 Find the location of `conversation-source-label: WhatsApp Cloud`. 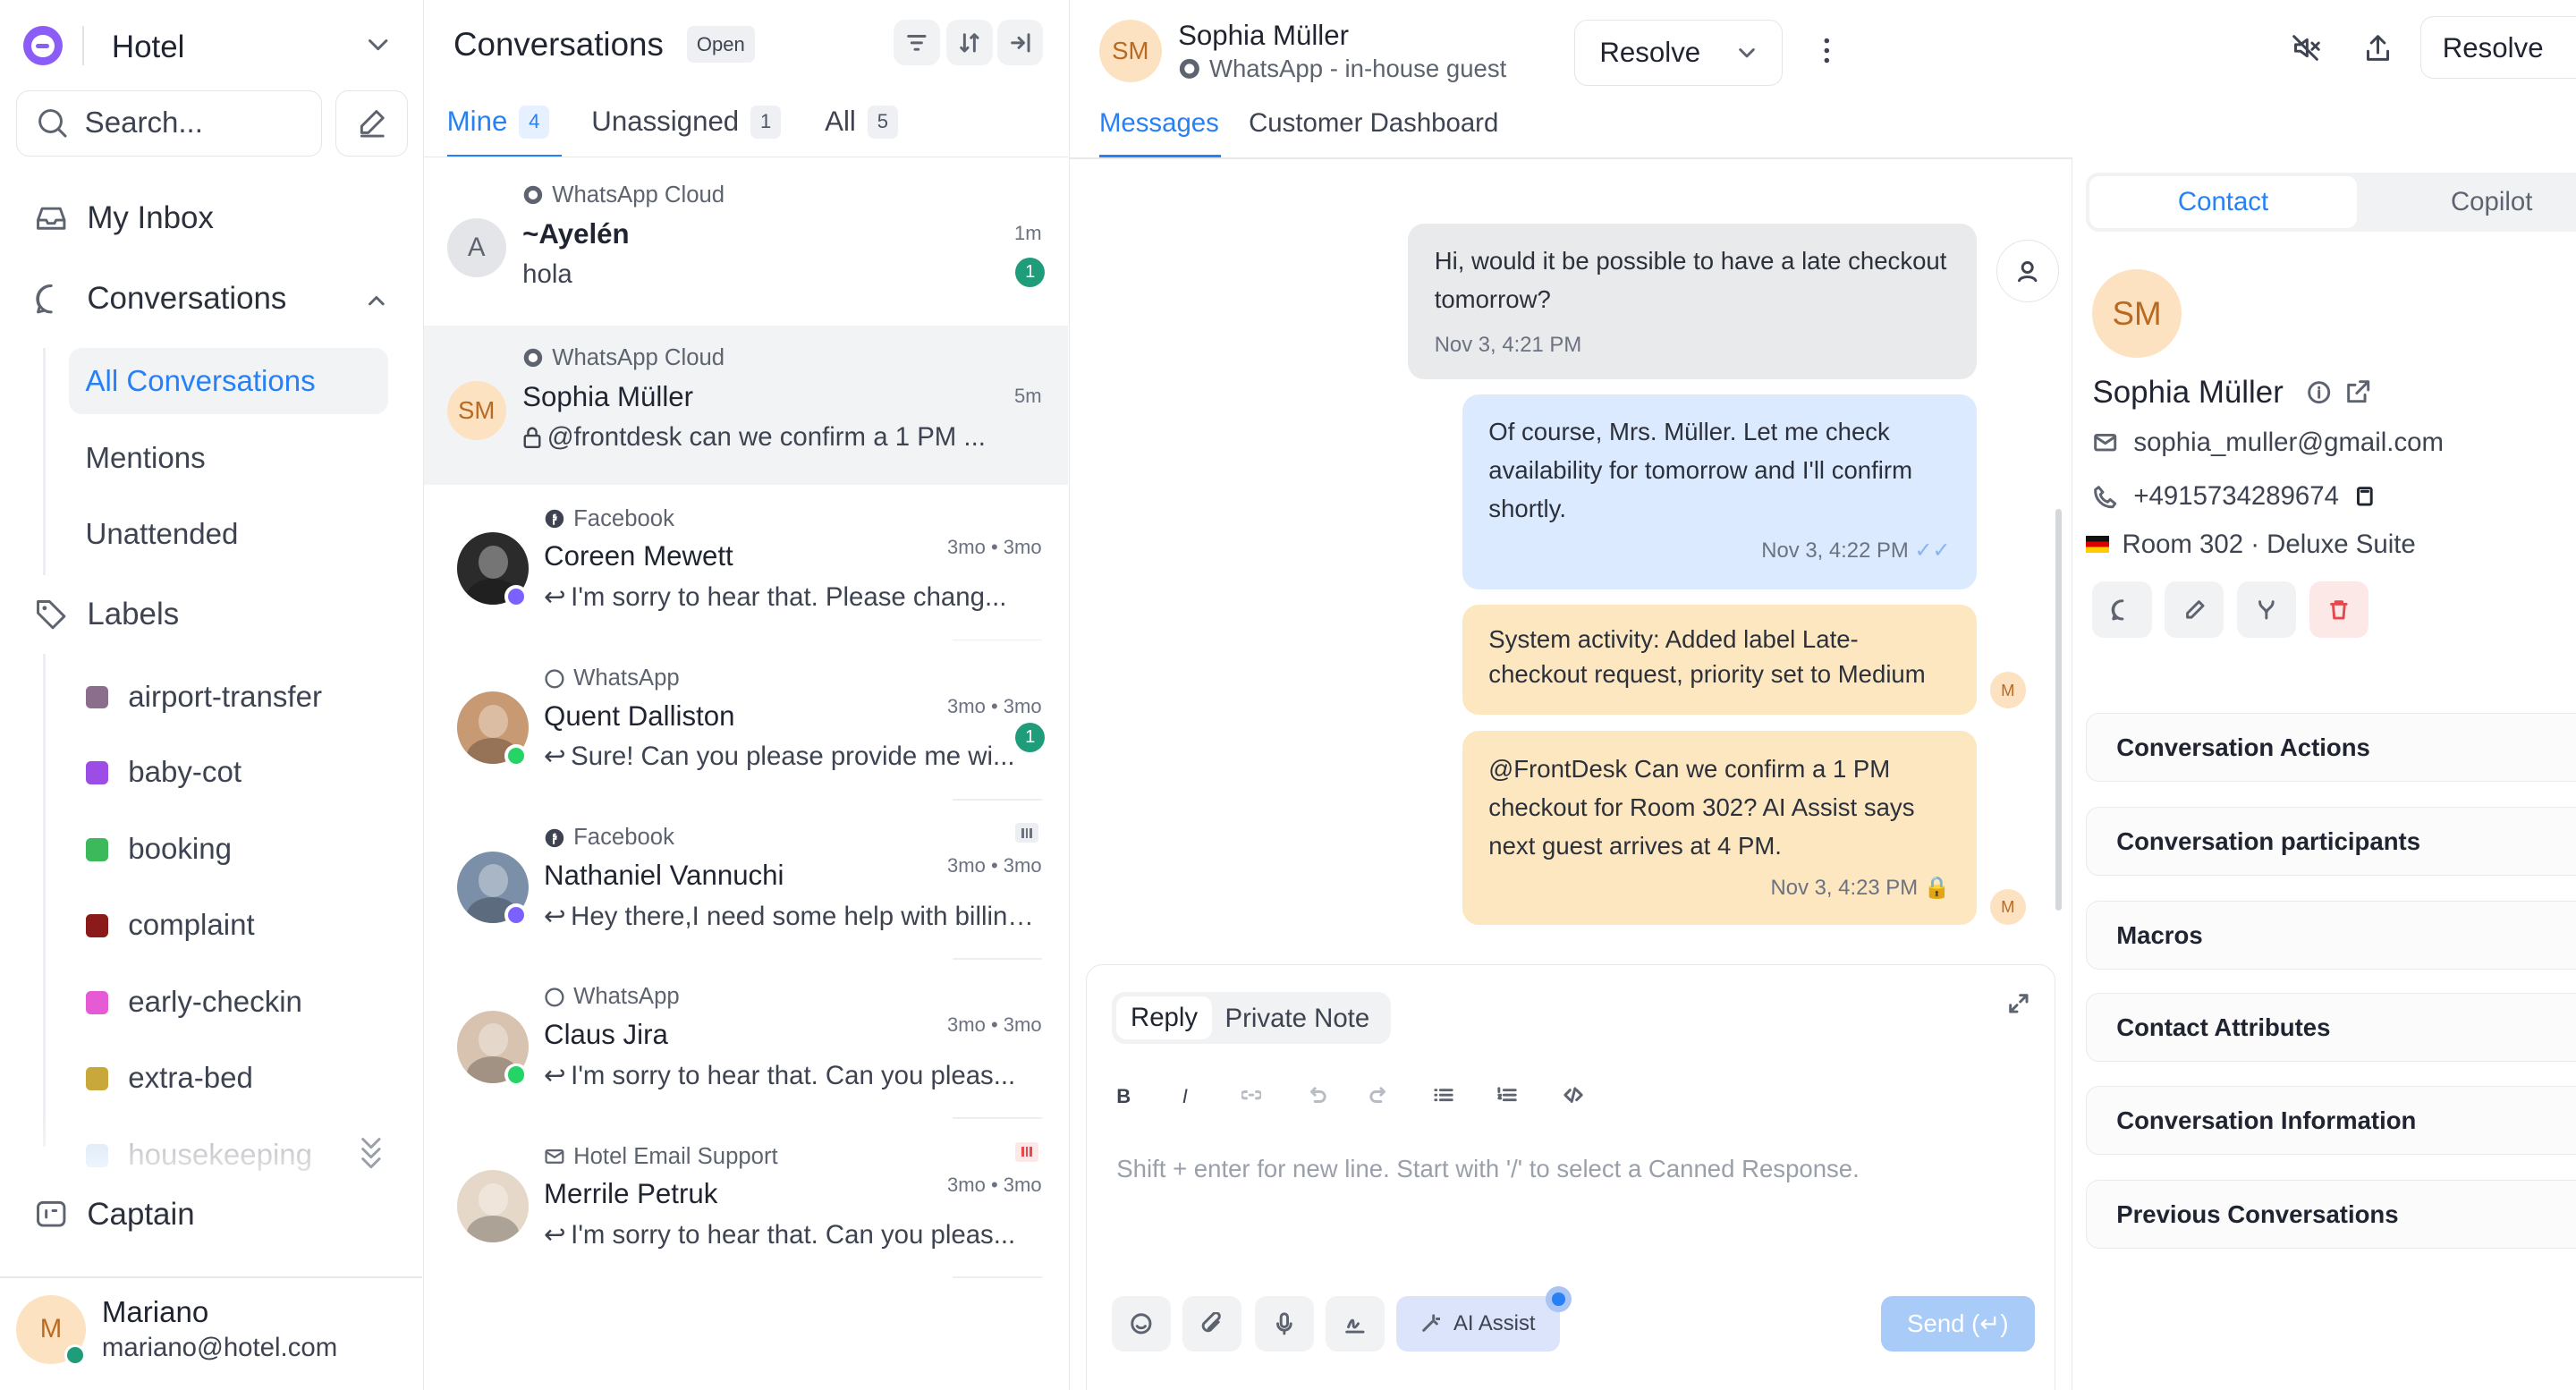

conversation-source-label: WhatsApp Cloud is located at coordinates (638, 195).